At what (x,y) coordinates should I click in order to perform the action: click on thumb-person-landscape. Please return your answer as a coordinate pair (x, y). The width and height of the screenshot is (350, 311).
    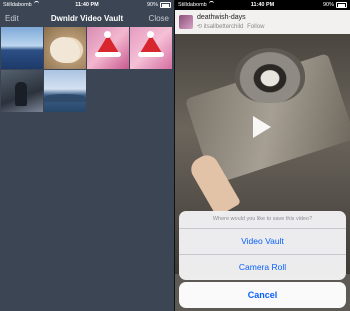
    Looking at the image, I should click on (22, 91).